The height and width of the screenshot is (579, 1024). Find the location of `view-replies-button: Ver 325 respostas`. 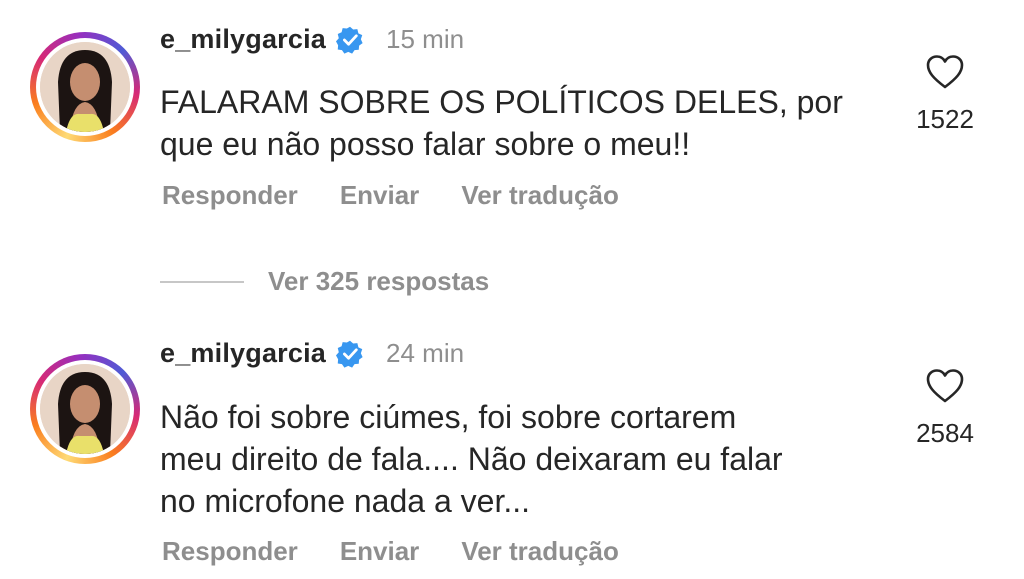

view-replies-button: Ver 325 respostas is located at coordinates (324, 281).